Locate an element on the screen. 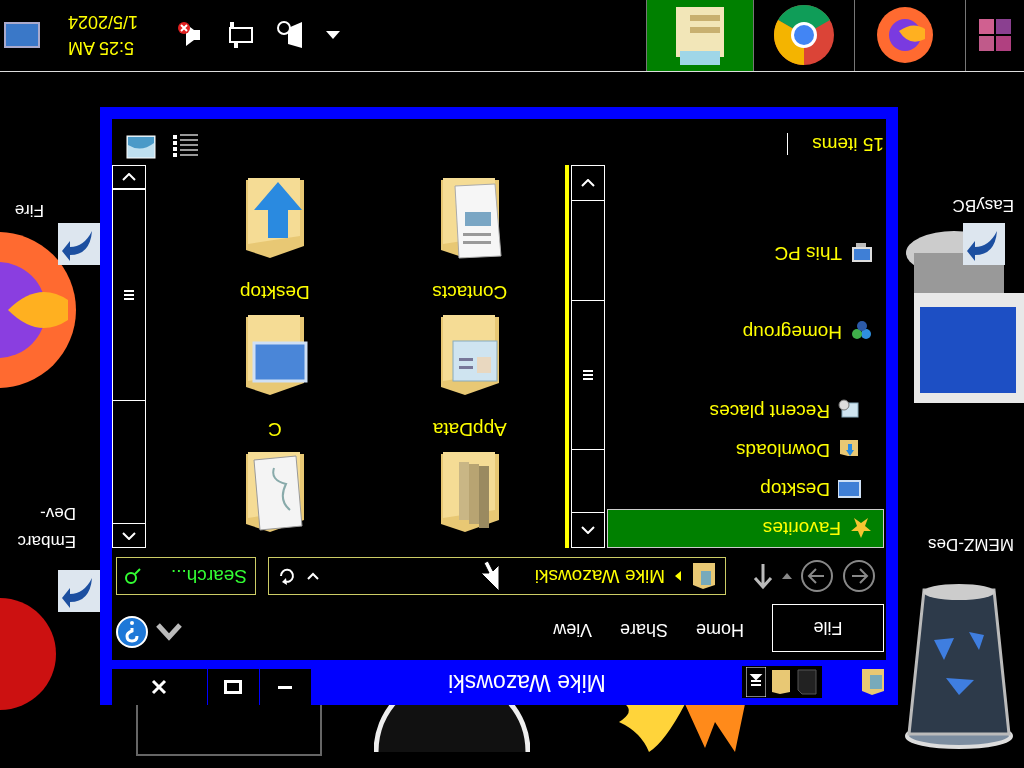  refresh-icon is located at coordinates (287, 576).